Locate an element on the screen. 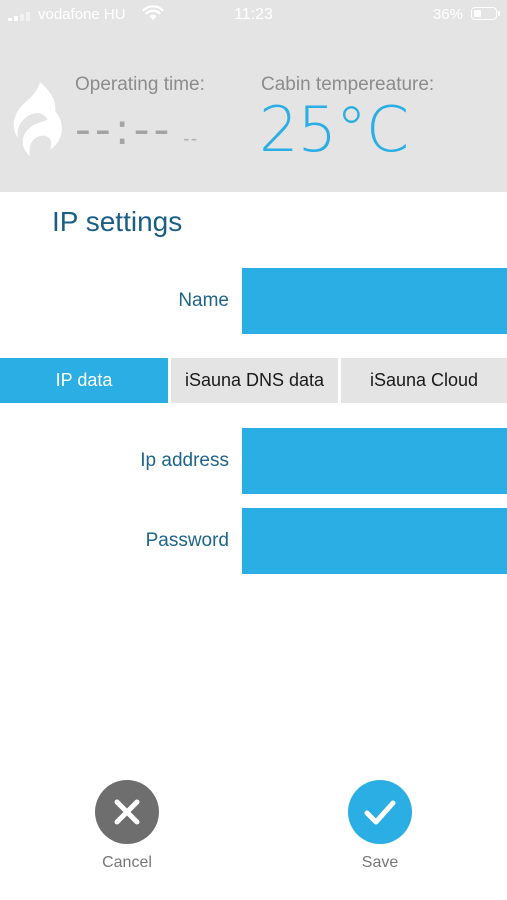 The width and height of the screenshot is (507, 900). ip-address-label: Ip address is located at coordinates (184, 460).